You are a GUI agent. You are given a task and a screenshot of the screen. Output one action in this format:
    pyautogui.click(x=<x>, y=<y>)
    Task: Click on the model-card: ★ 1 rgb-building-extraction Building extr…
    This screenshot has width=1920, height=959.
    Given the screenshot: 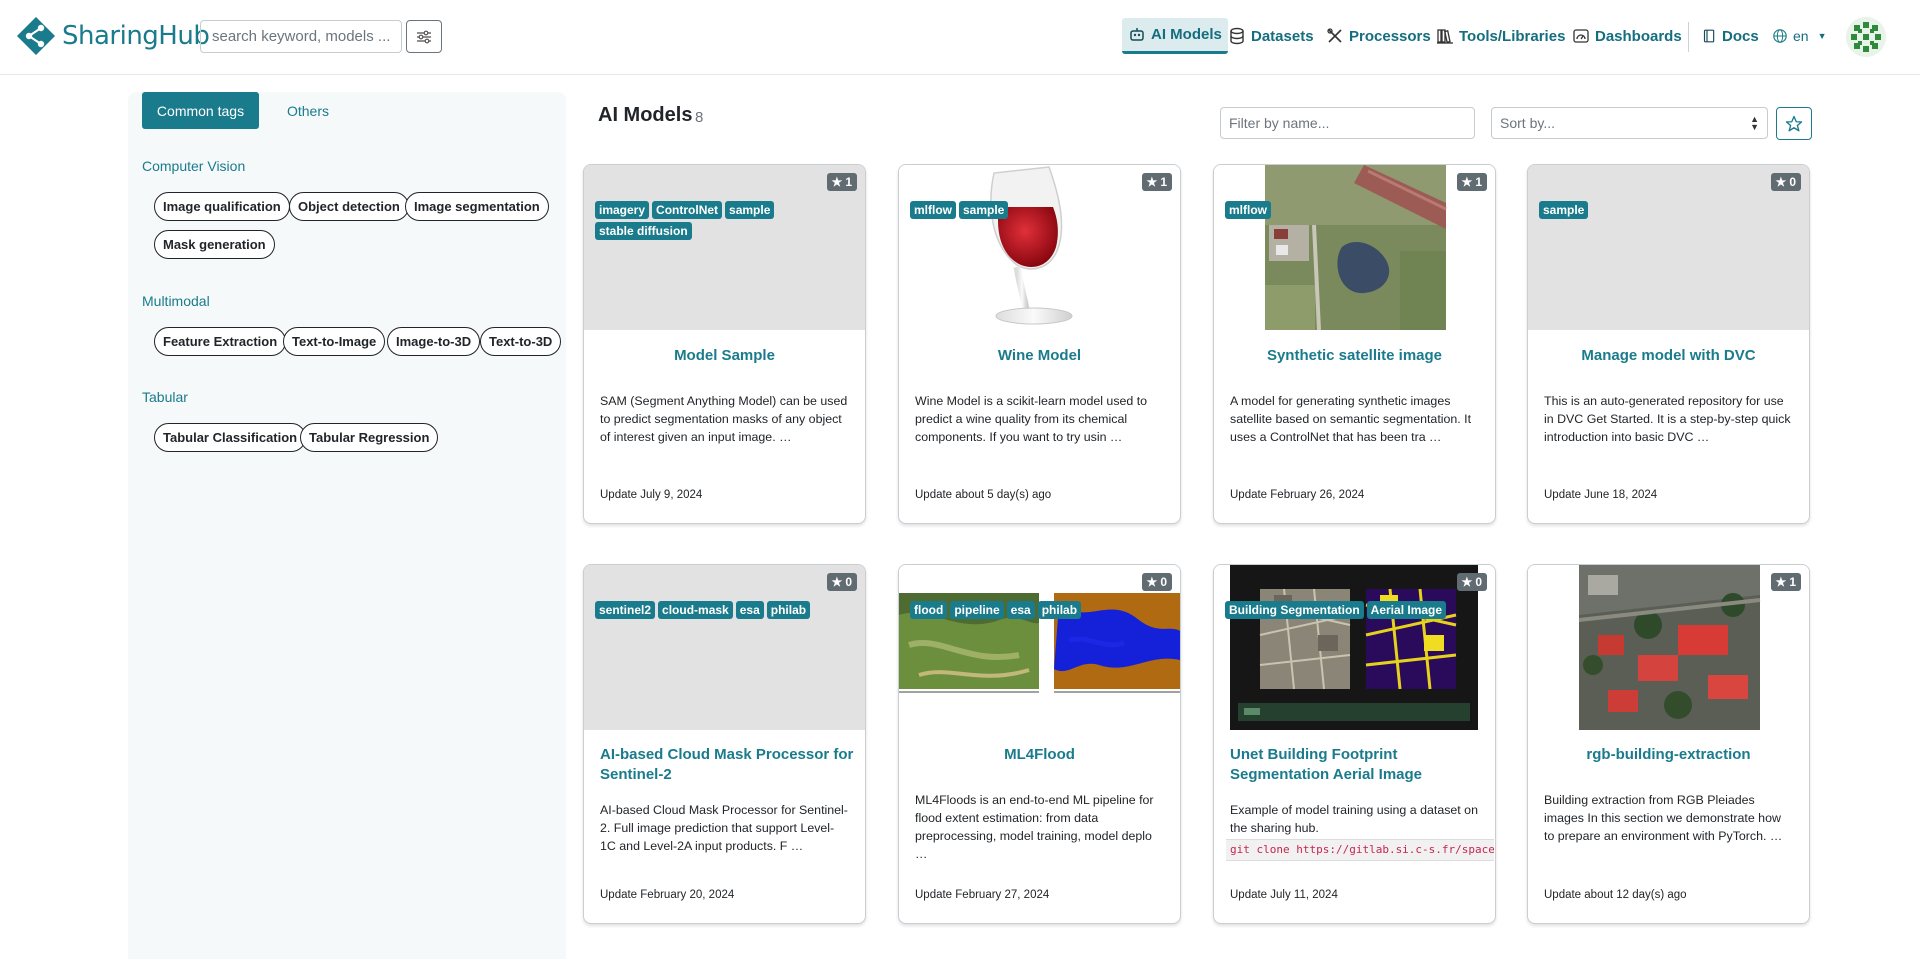 What is the action you would take?
    pyautogui.click(x=1668, y=744)
    